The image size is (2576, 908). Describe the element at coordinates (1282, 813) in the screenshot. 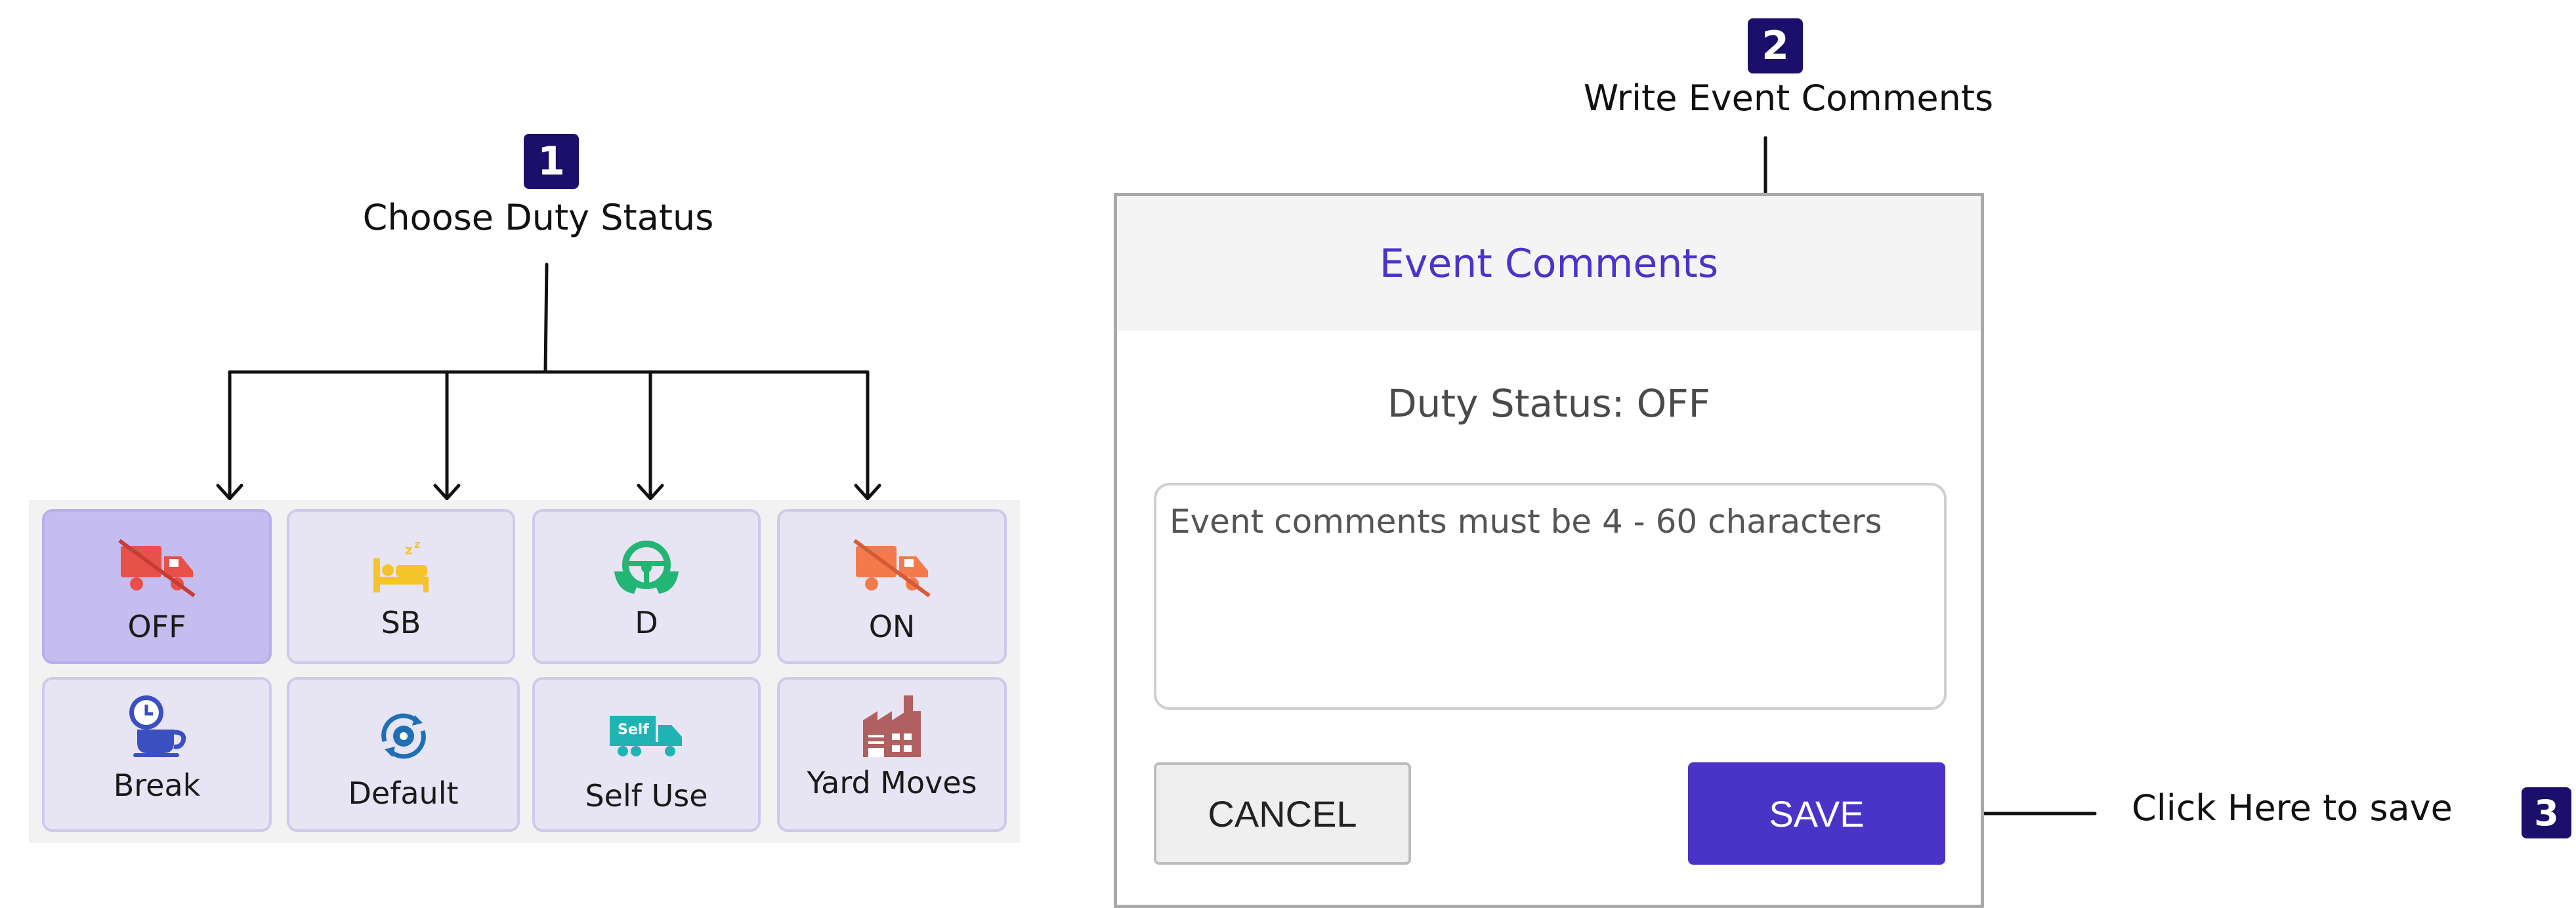

I see `cancel-button: CANCEL` at that location.